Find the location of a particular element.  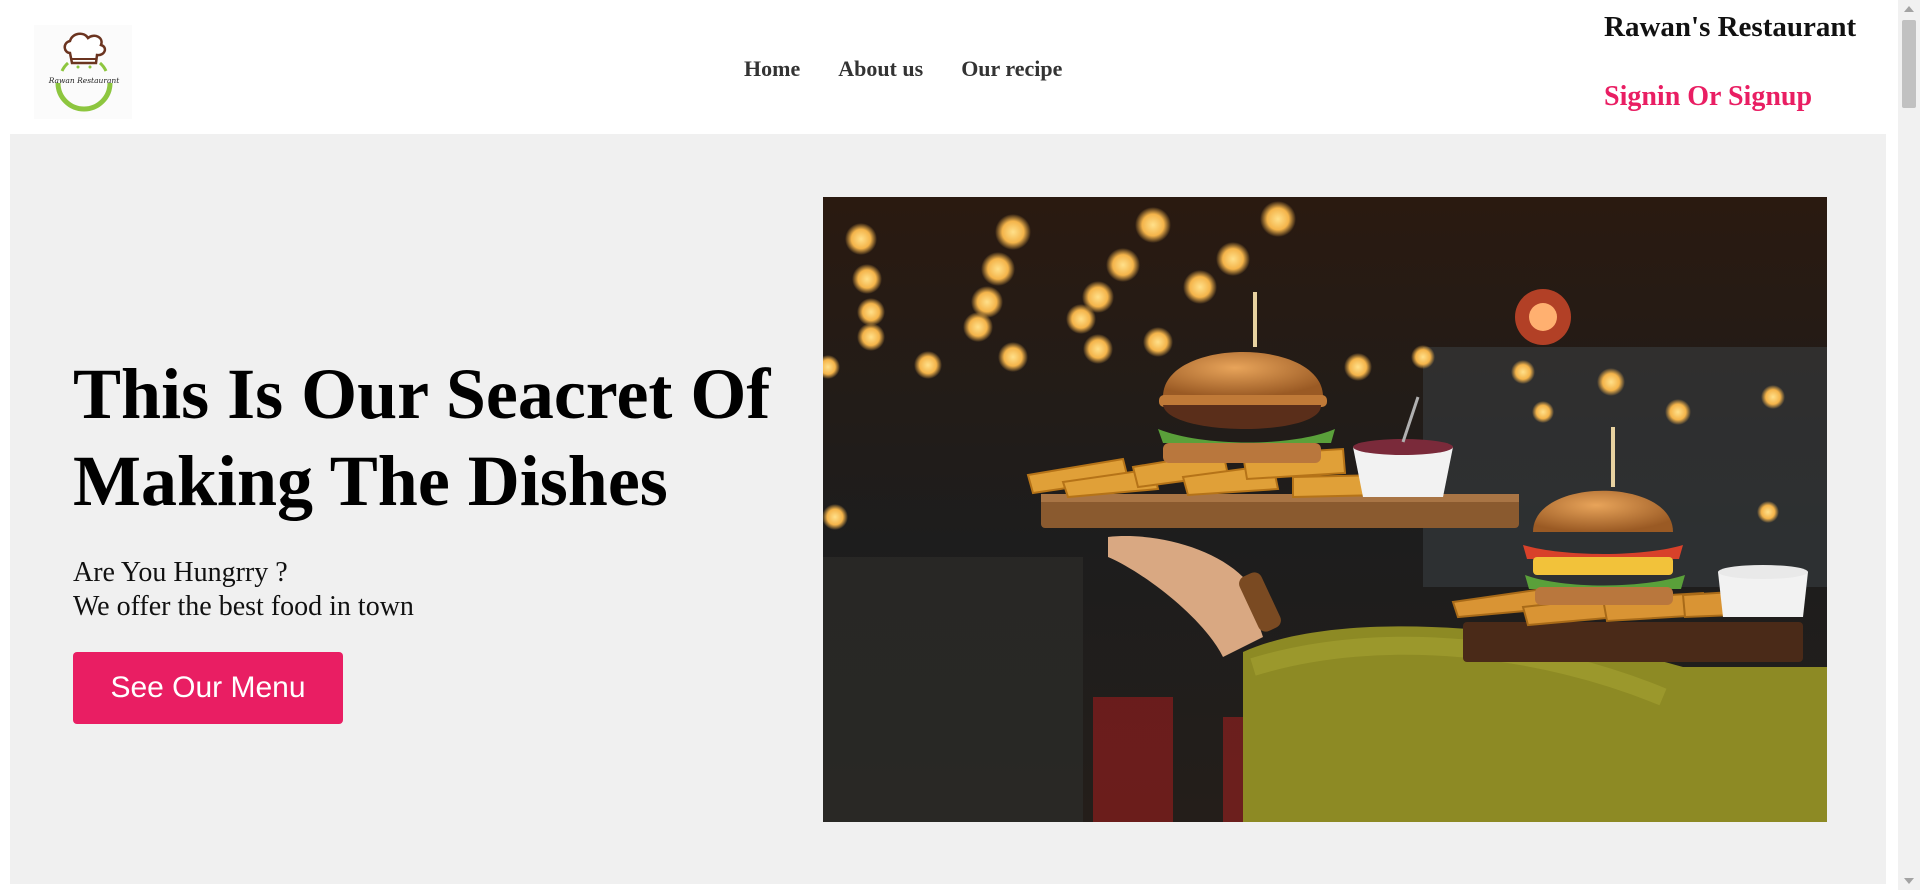

hero-title: This Is Our Seacret Of Making The Dishes is located at coordinates (422, 437).